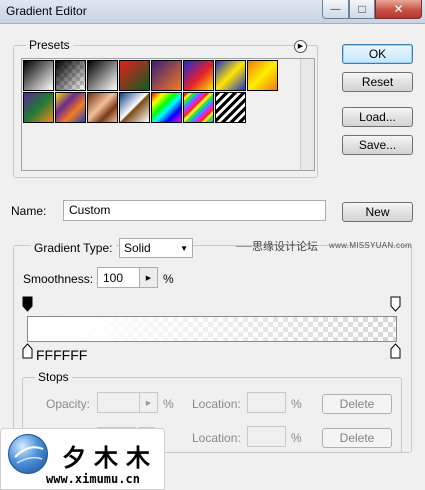 The height and width of the screenshot is (490, 425). Describe the element at coordinates (134, 107) in the screenshot. I see `preset-chrome` at that location.